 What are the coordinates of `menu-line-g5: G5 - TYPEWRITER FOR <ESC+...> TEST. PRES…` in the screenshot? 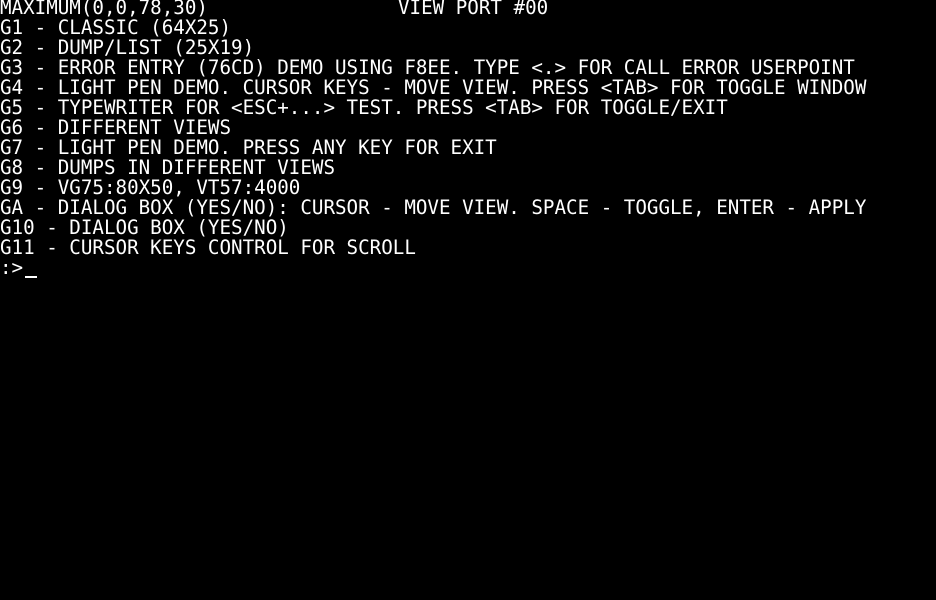 It's located at (364, 107).